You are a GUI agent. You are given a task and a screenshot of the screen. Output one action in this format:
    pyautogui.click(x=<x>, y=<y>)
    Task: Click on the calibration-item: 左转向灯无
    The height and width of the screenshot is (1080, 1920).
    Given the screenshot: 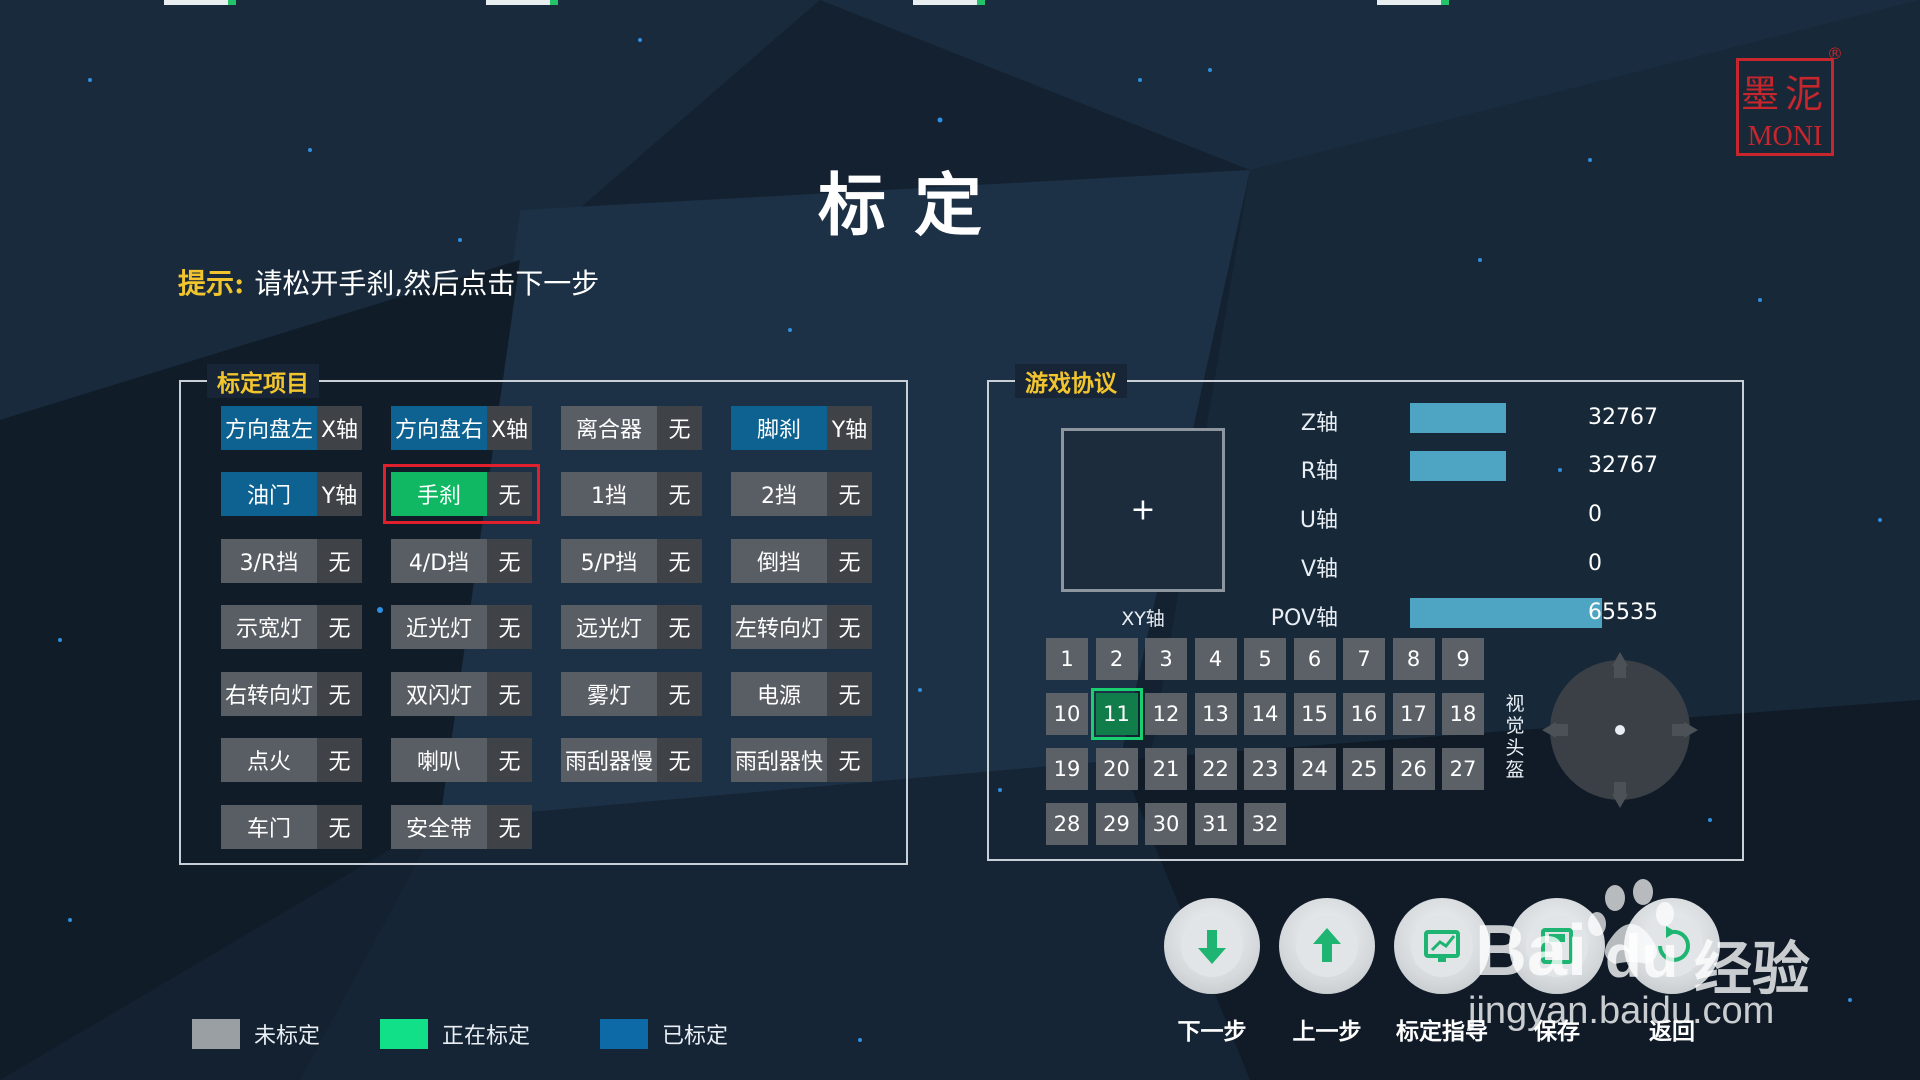 What is the action you would take?
    pyautogui.click(x=801, y=627)
    